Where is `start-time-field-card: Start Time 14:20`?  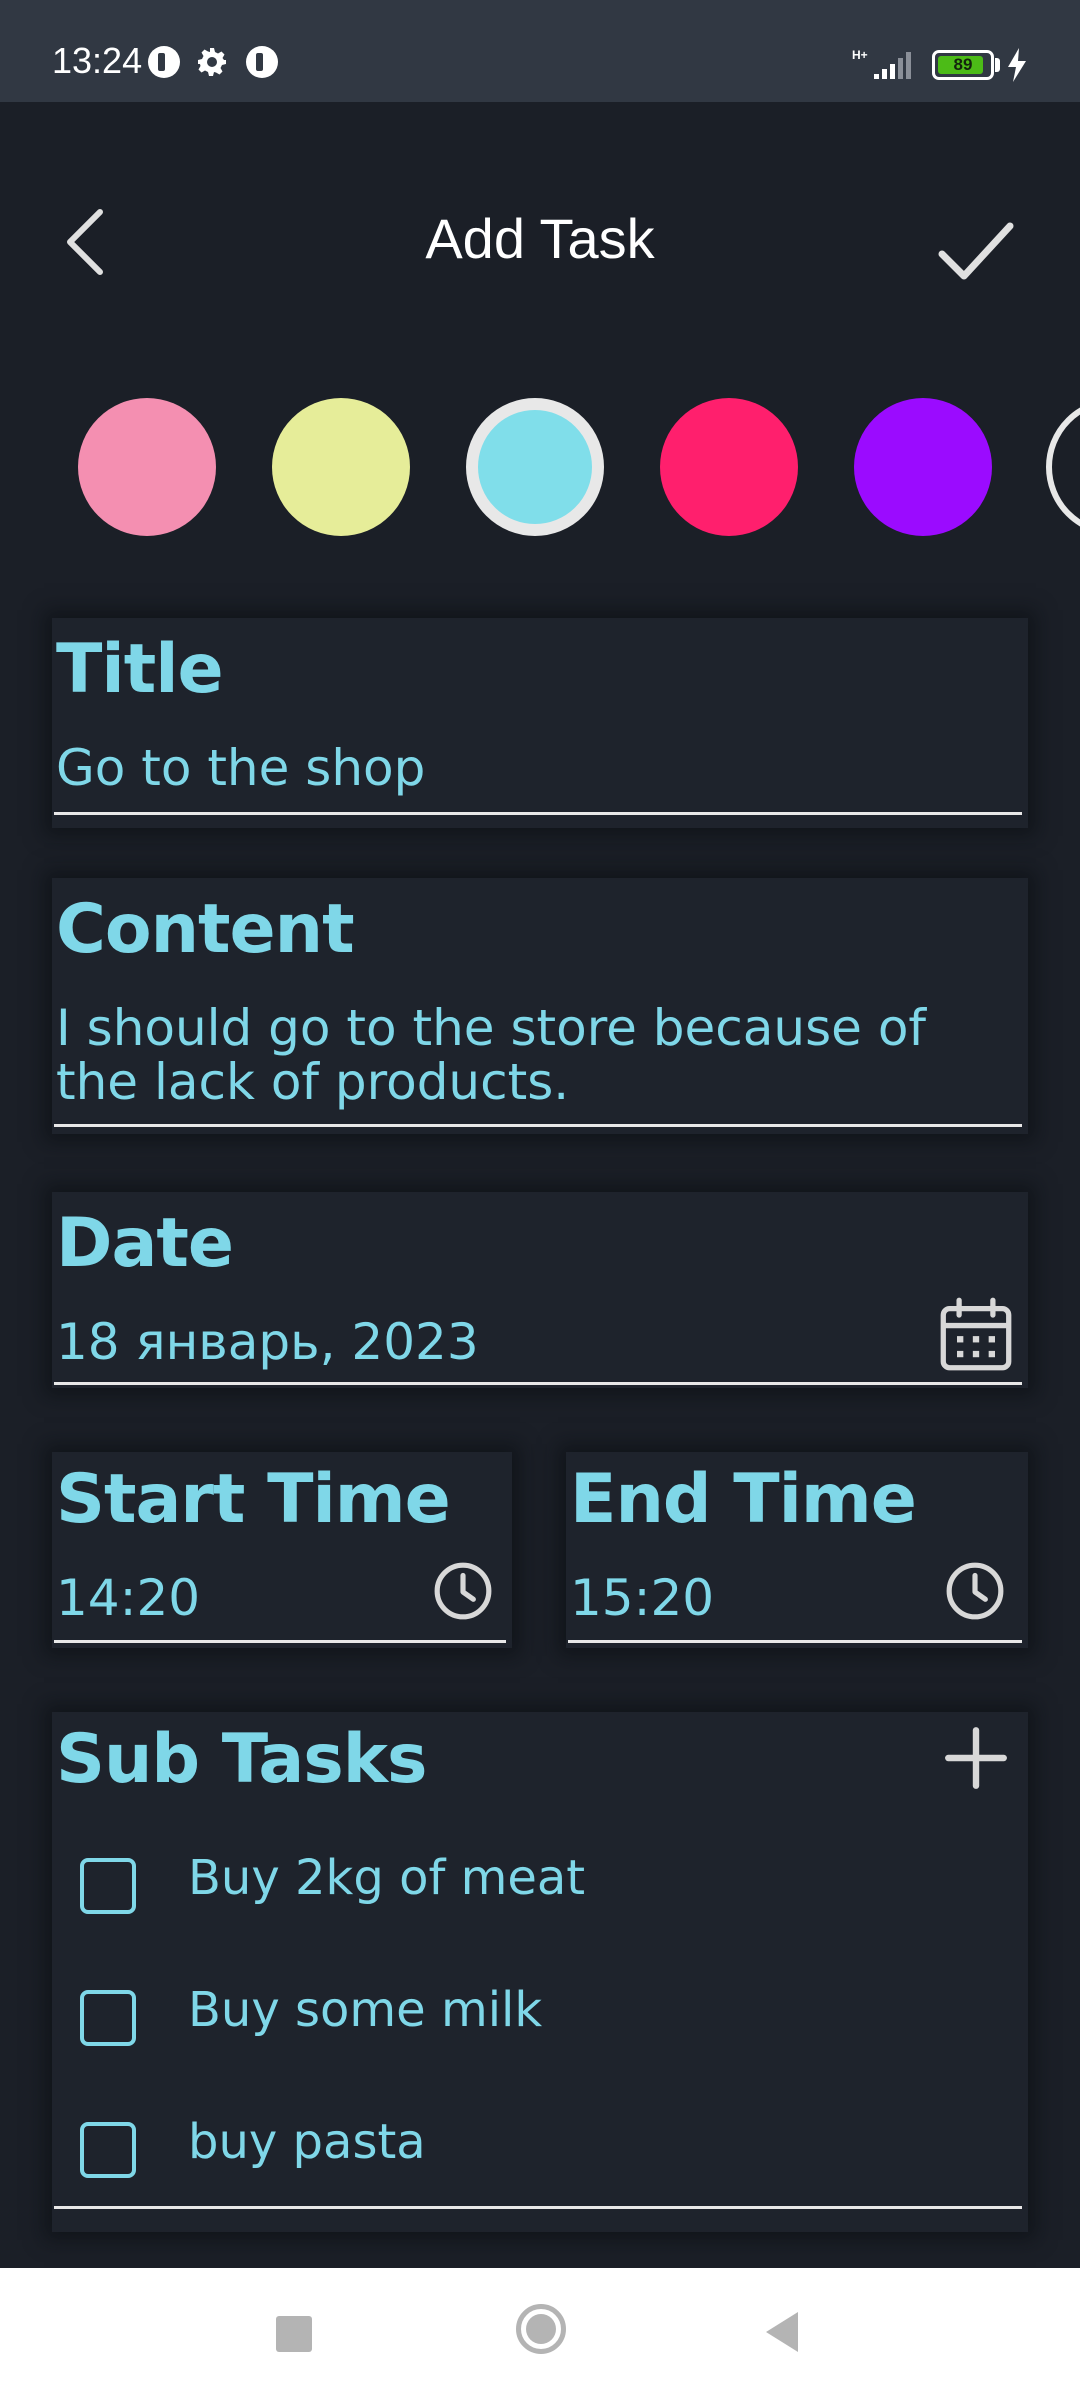
start-time-field-card: Start Time 14:20 is located at coordinates (282, 1550).